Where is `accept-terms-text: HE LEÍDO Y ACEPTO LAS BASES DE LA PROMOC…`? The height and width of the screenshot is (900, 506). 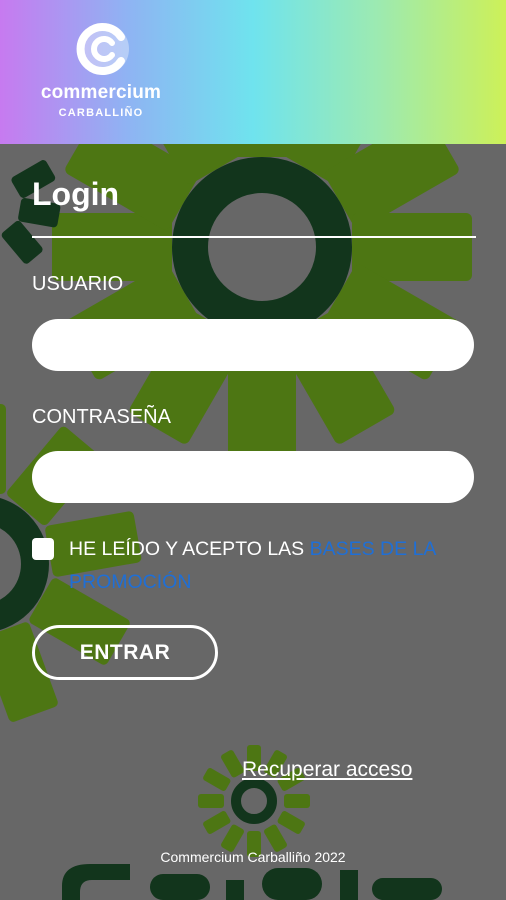 accept-terms-text: HE LEÍDO Y ACEPTO LAS BASES DE LA PROMOC… is located at coordinates (274, 566).